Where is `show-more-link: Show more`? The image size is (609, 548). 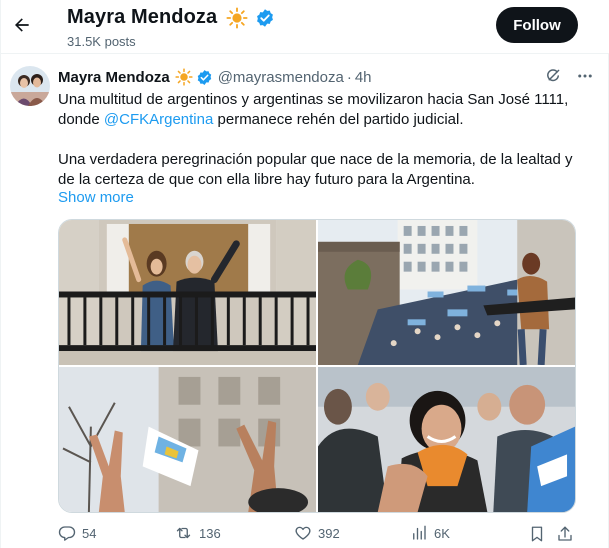
show-more-link: Show more is located at coordinates (96, 197).